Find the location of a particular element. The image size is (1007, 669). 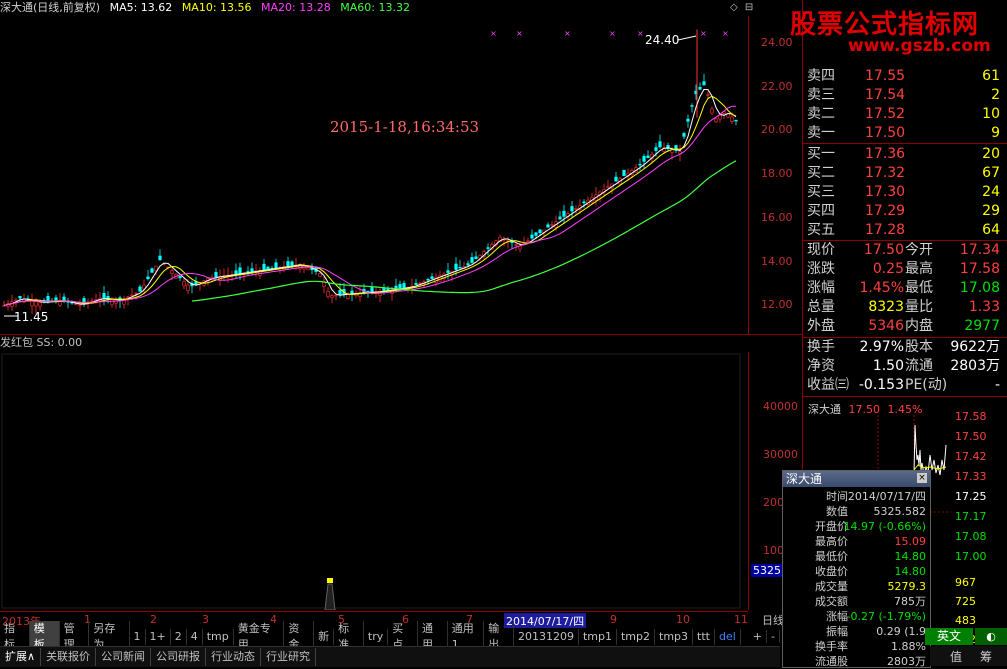

popup-label: 成交额 is located at coordinates (831, 601).